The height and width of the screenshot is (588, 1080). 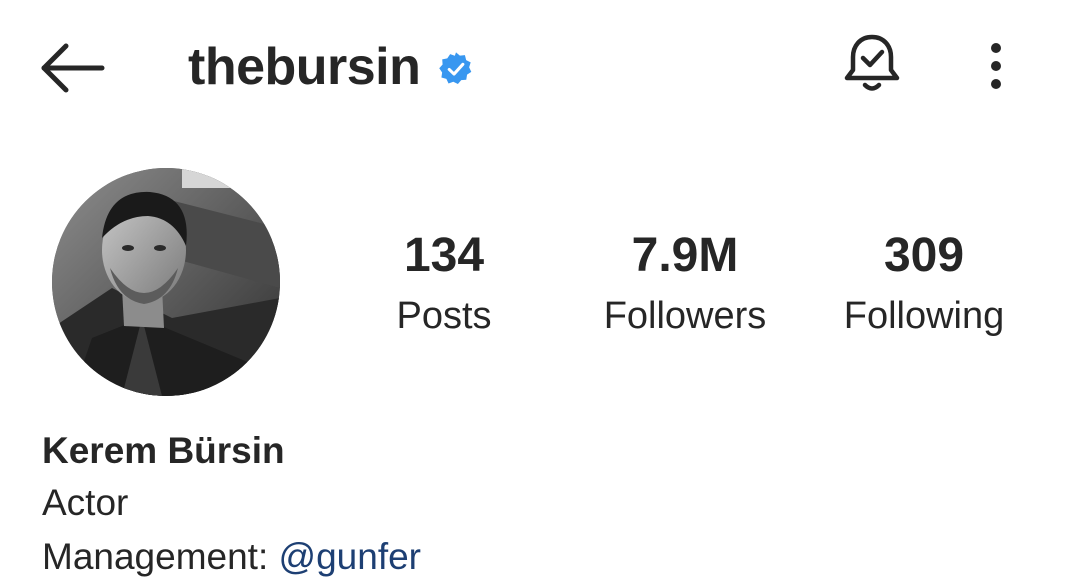 What do you see at coordinates (924, 316) in the screenshot?
I see `following-label: Following` at bounding box center [924, 316].